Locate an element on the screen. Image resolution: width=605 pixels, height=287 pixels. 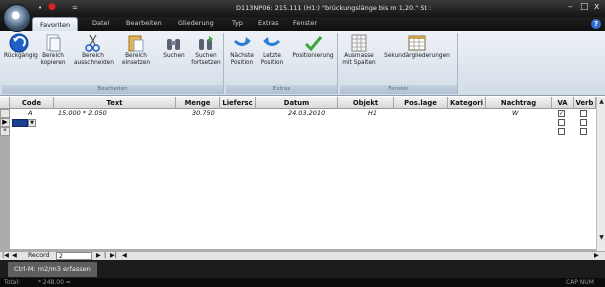
status-keyboard-indicators: CAP NUM is located at coordinates (580, 282).